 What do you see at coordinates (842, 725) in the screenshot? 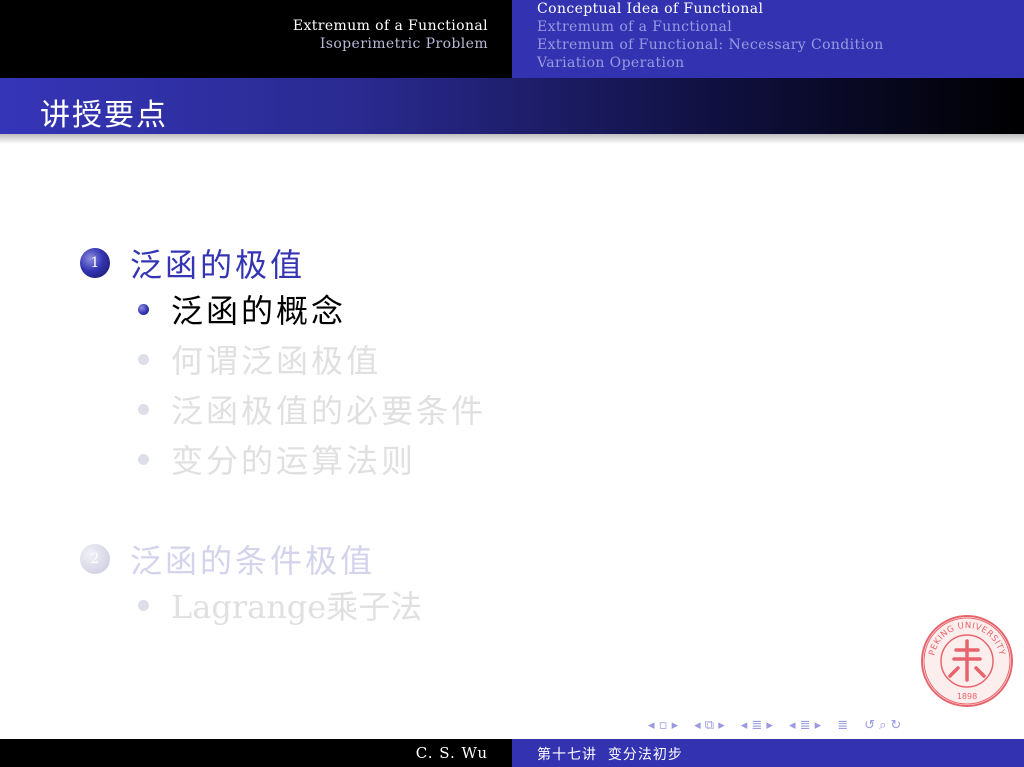
I see `nav-align-icon: ≣` at bounding box center [842, 725].